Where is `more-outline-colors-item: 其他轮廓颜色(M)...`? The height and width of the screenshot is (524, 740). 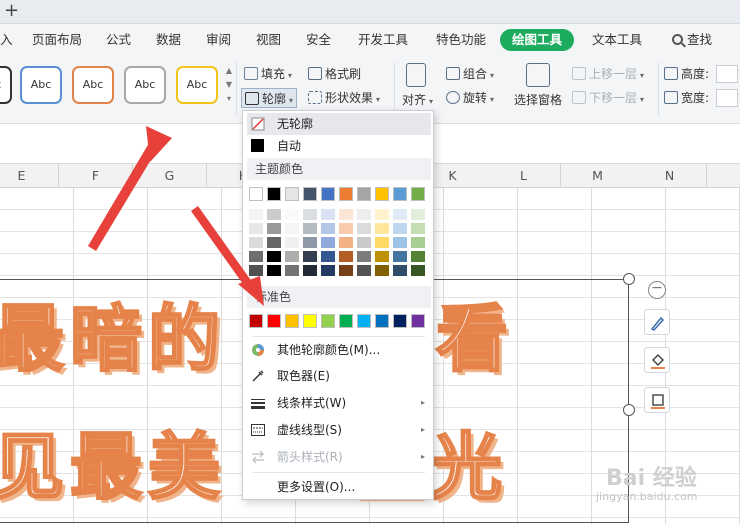
more-outline-colors-item: 其他轮廓颜色(M)... is located at coordinates (339, 350).